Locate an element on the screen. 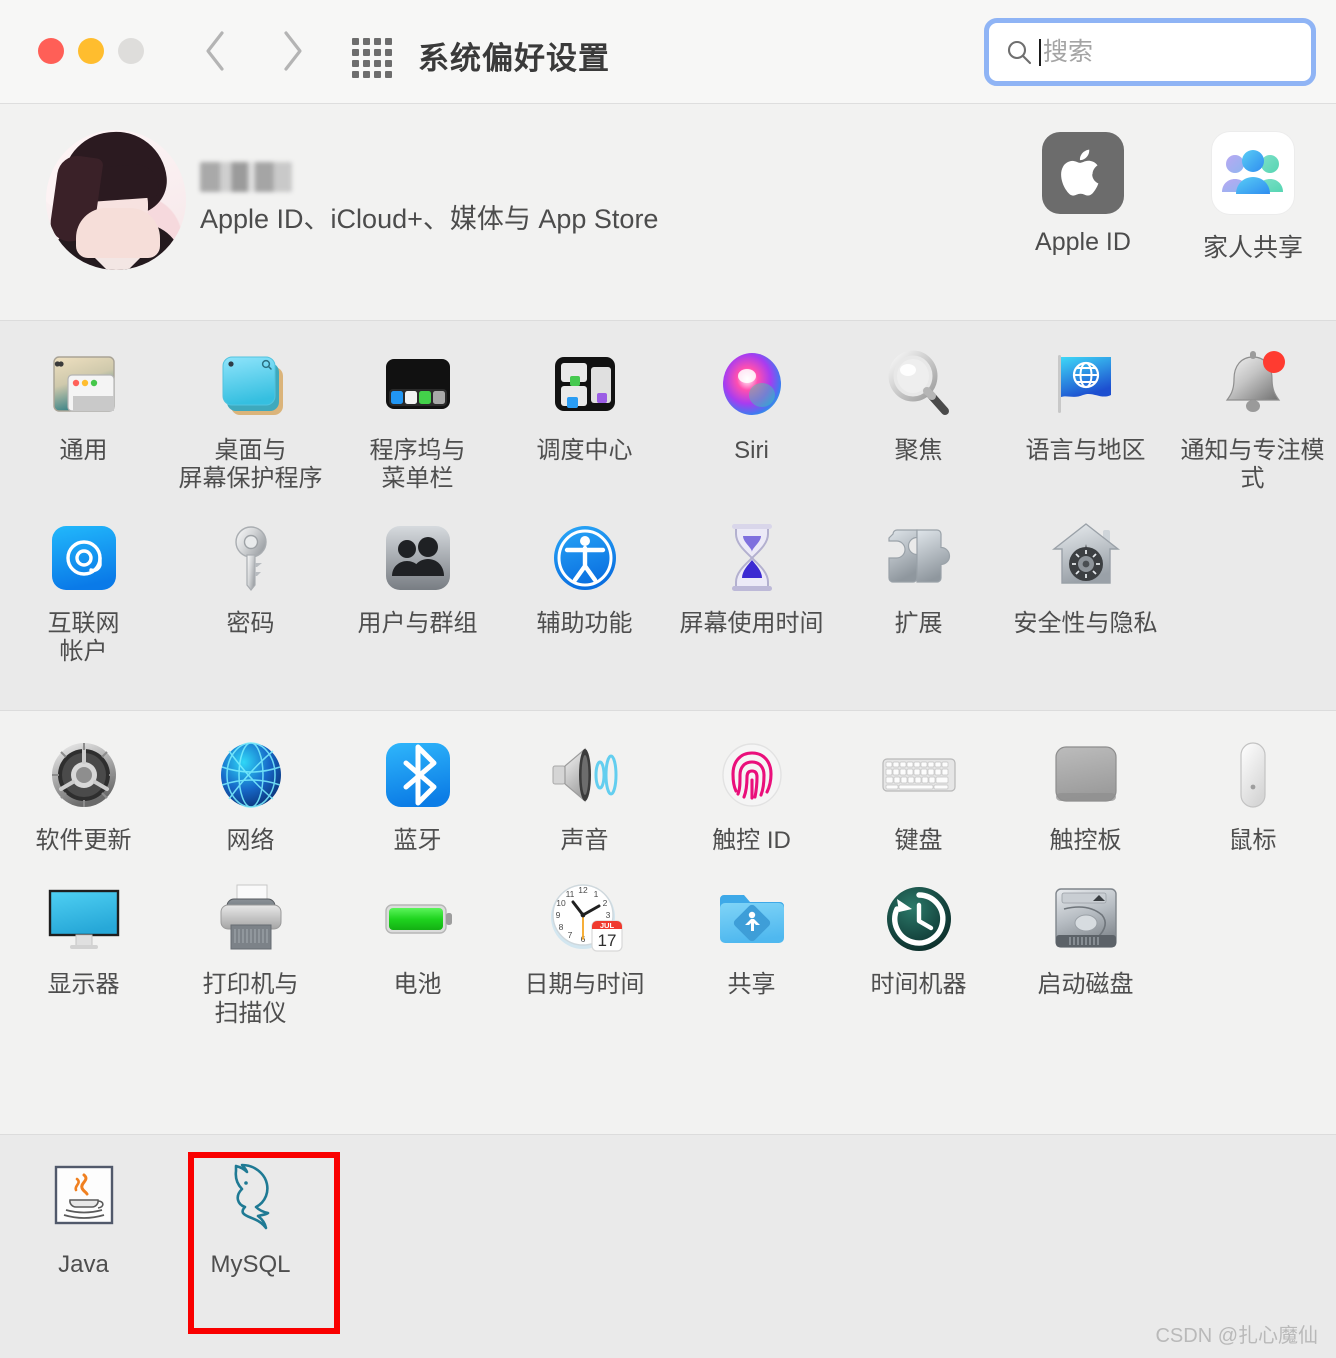  pref-label: 启动磁盘 is located at coordinates (1085, 985).